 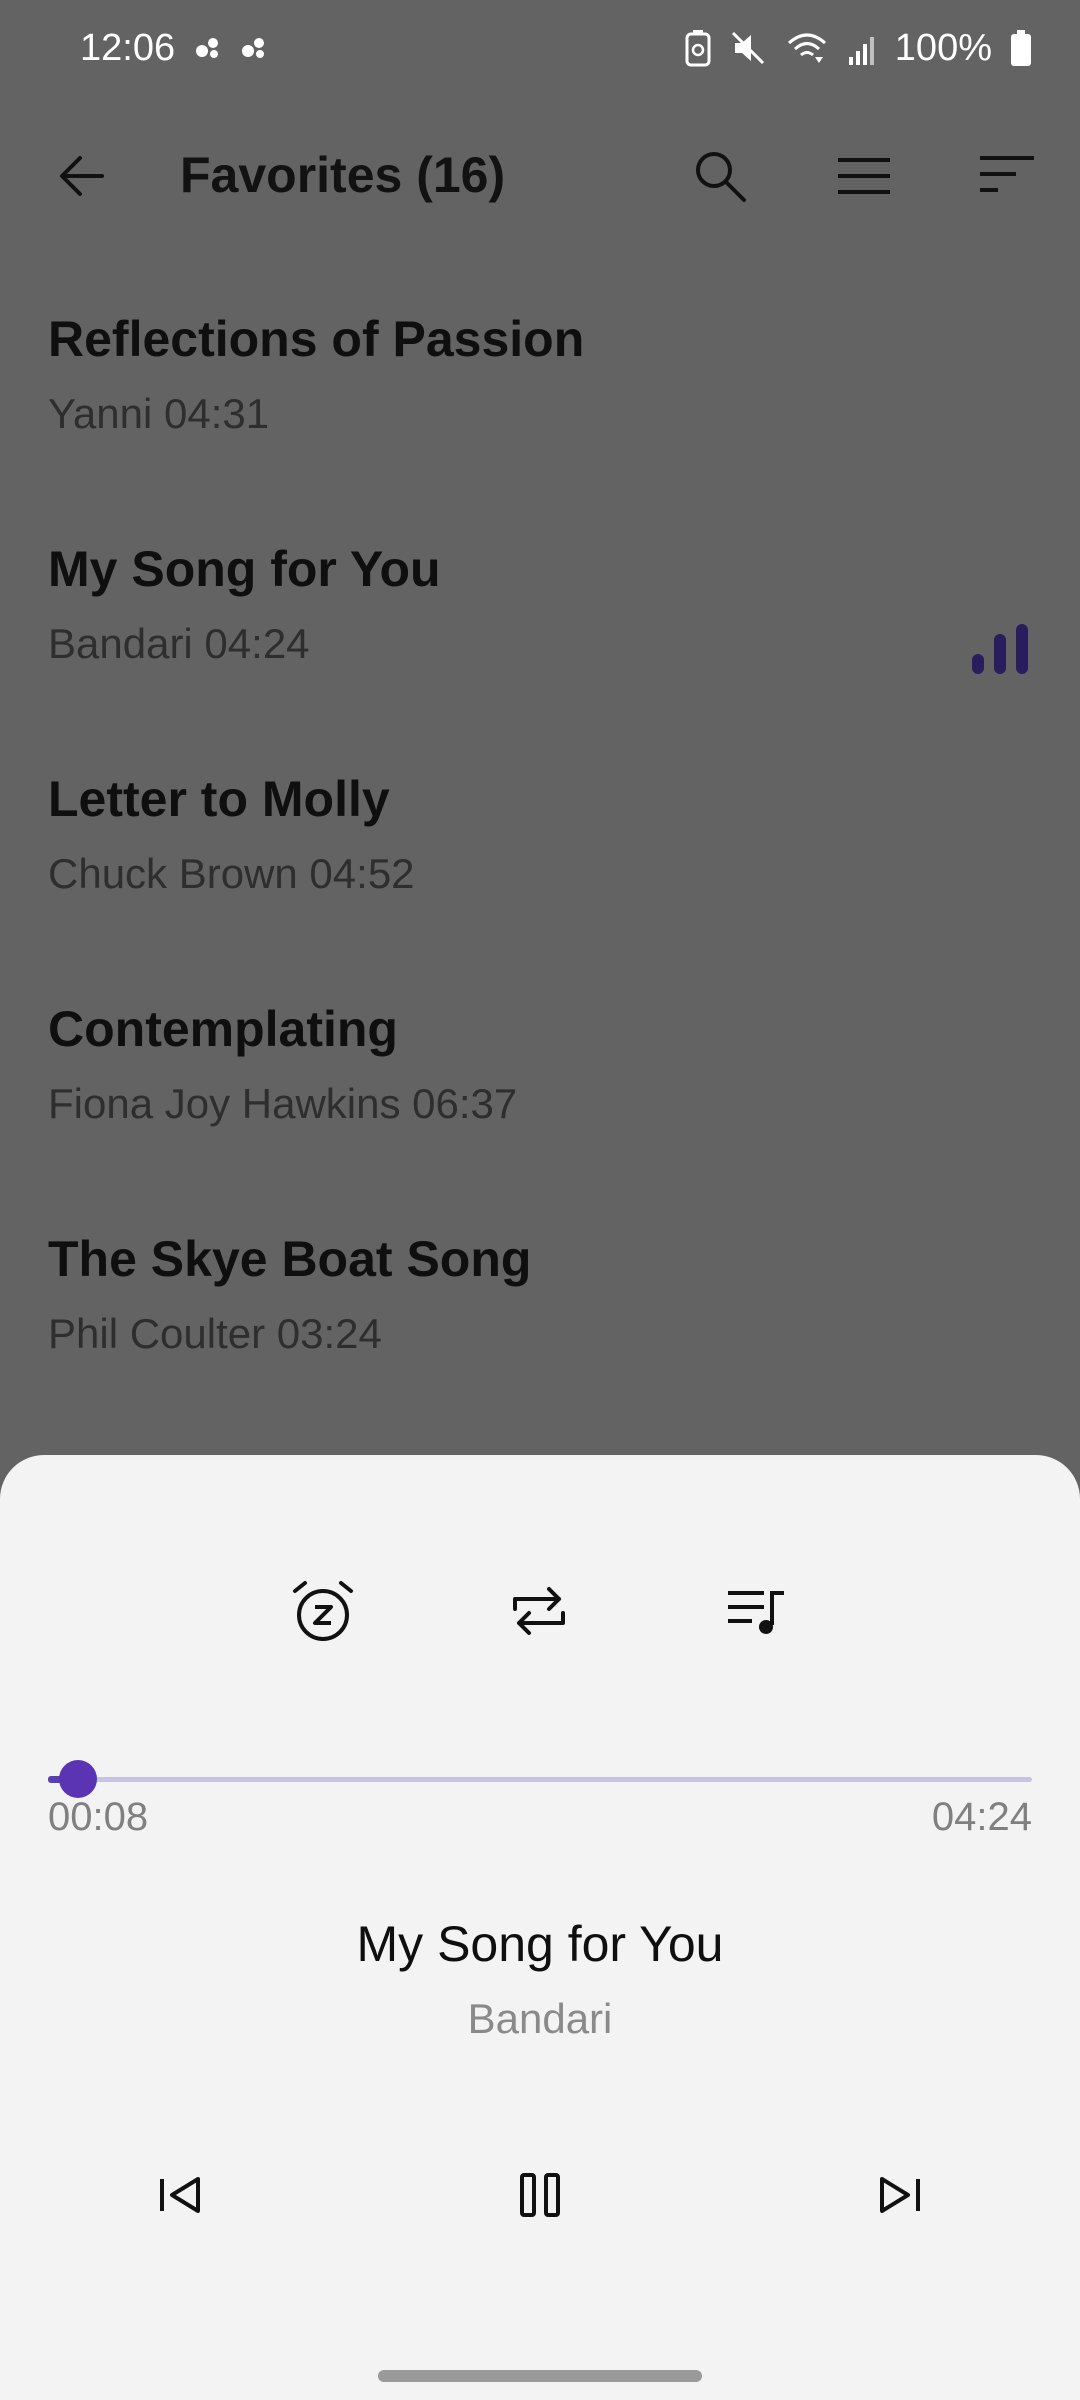 I want to click on repeat-button, so click(x=539, y=1611).